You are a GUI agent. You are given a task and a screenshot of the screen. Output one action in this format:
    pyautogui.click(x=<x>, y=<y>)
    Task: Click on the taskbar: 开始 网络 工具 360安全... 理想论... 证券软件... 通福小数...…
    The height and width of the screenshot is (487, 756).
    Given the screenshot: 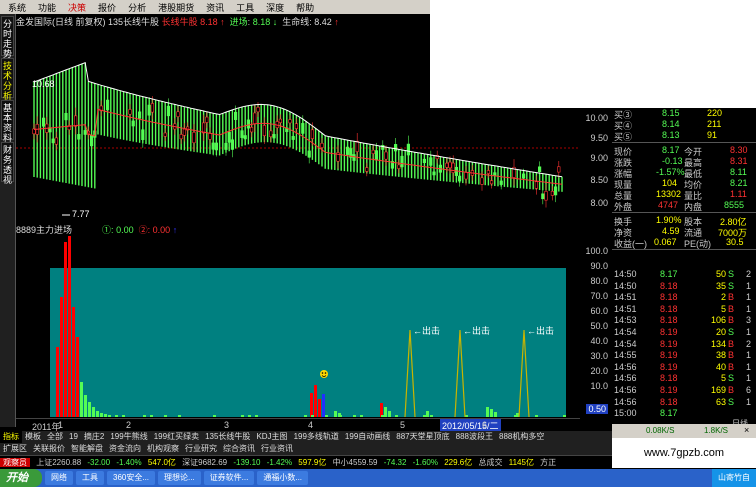 What is the action you would take?
    pyautogui.click(x=378, y=478)
    